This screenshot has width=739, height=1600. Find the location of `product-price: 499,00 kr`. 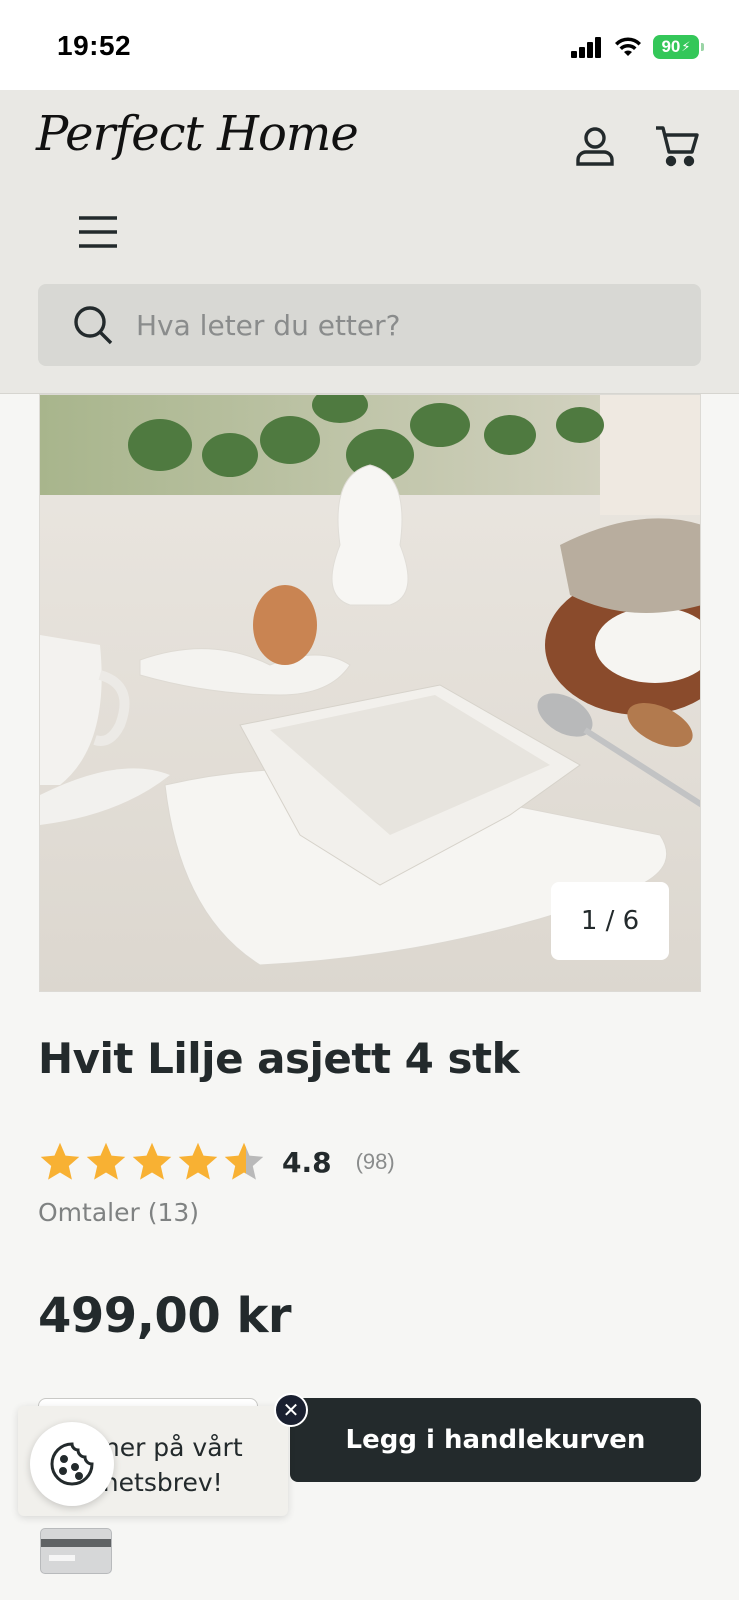

product-price: 499,00 kr is located at coordinates (165, 1316).